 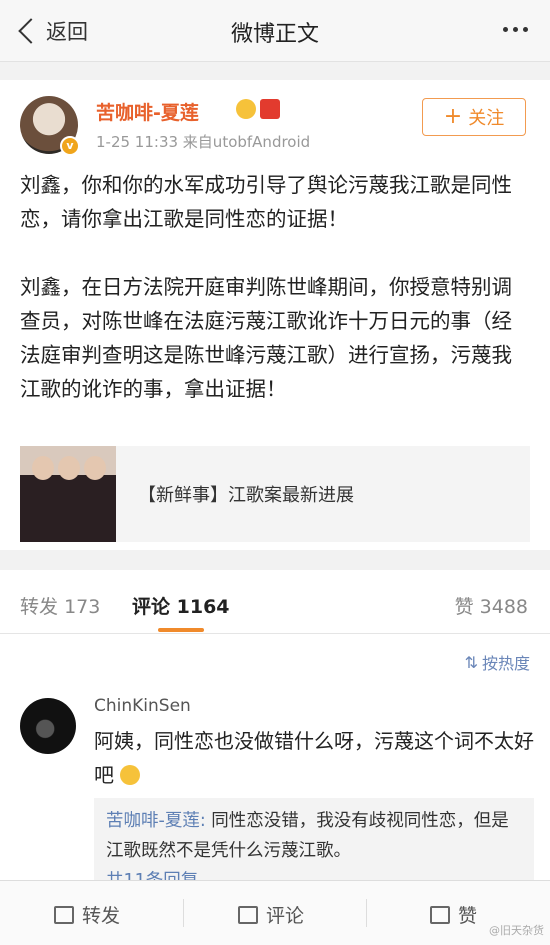 I want to click on emoji-badge-icon, so click(x=246, y=109).